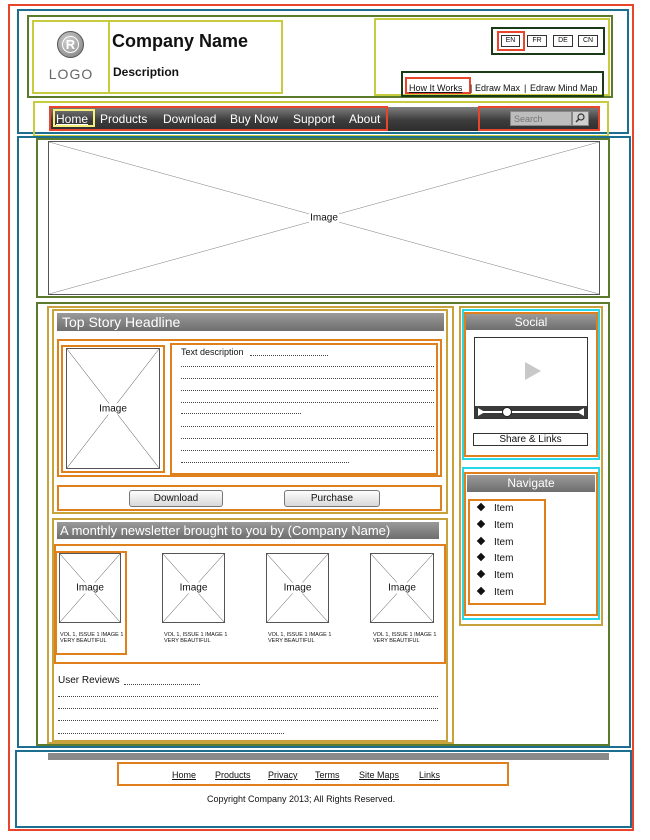  I want to click on nav-download: Download, so click(189, 119).